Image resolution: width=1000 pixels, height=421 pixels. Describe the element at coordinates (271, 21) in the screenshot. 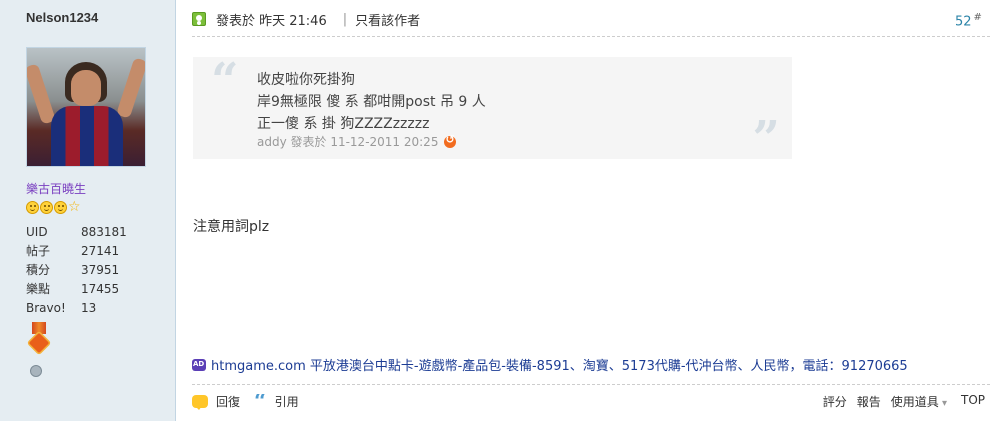

I see `post-time: 發表於 昨天 21:46` at that location.